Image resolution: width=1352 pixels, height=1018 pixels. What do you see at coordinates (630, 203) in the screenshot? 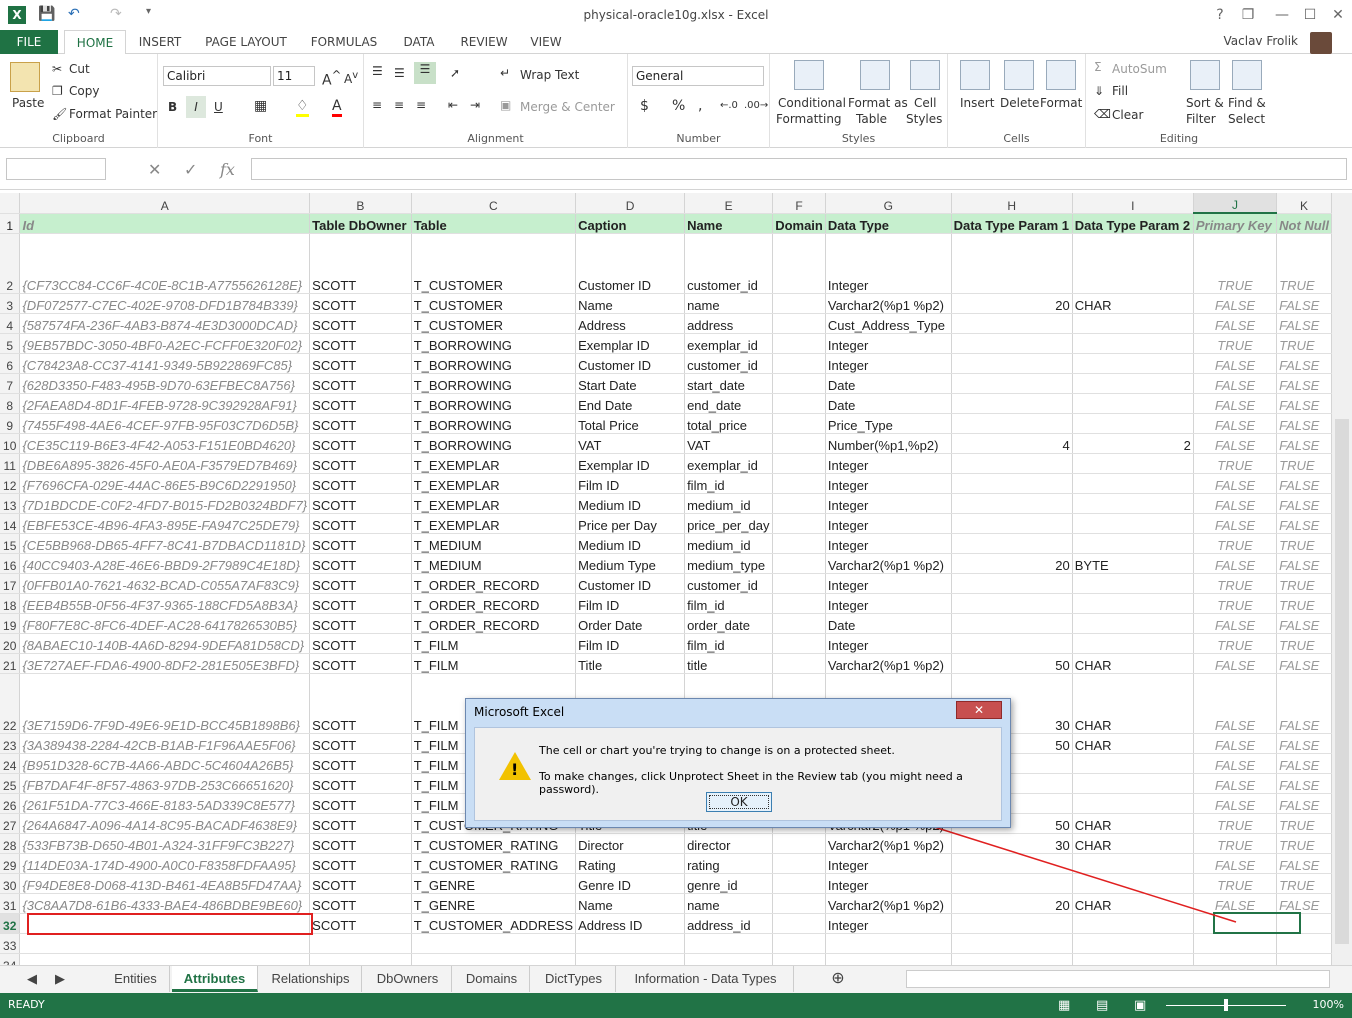
I see `column-header-d: D` at bounding box center [630, 203].